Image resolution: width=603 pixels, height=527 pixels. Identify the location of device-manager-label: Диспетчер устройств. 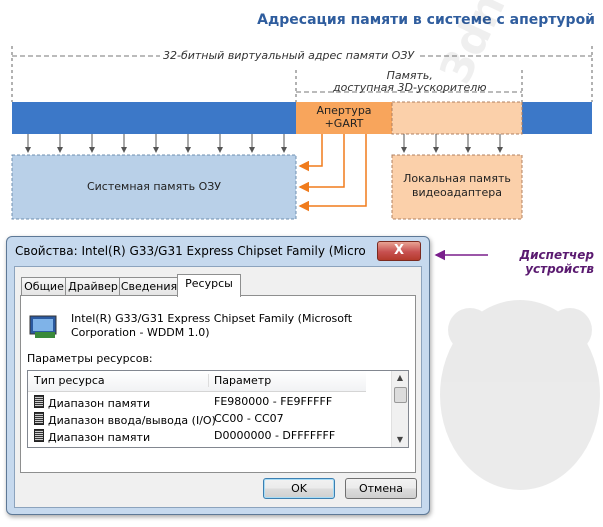
(556, 262).